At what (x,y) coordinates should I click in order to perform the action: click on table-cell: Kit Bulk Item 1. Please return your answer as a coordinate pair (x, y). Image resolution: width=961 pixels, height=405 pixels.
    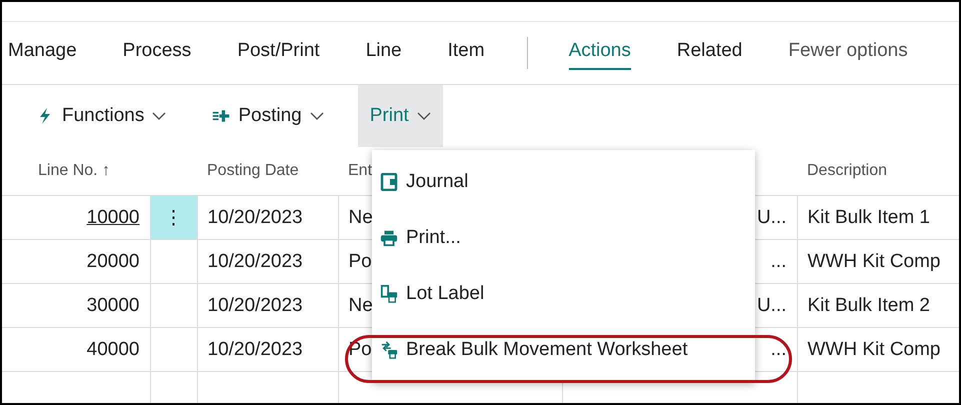
    Looking at the image, I should click on (878, 218).